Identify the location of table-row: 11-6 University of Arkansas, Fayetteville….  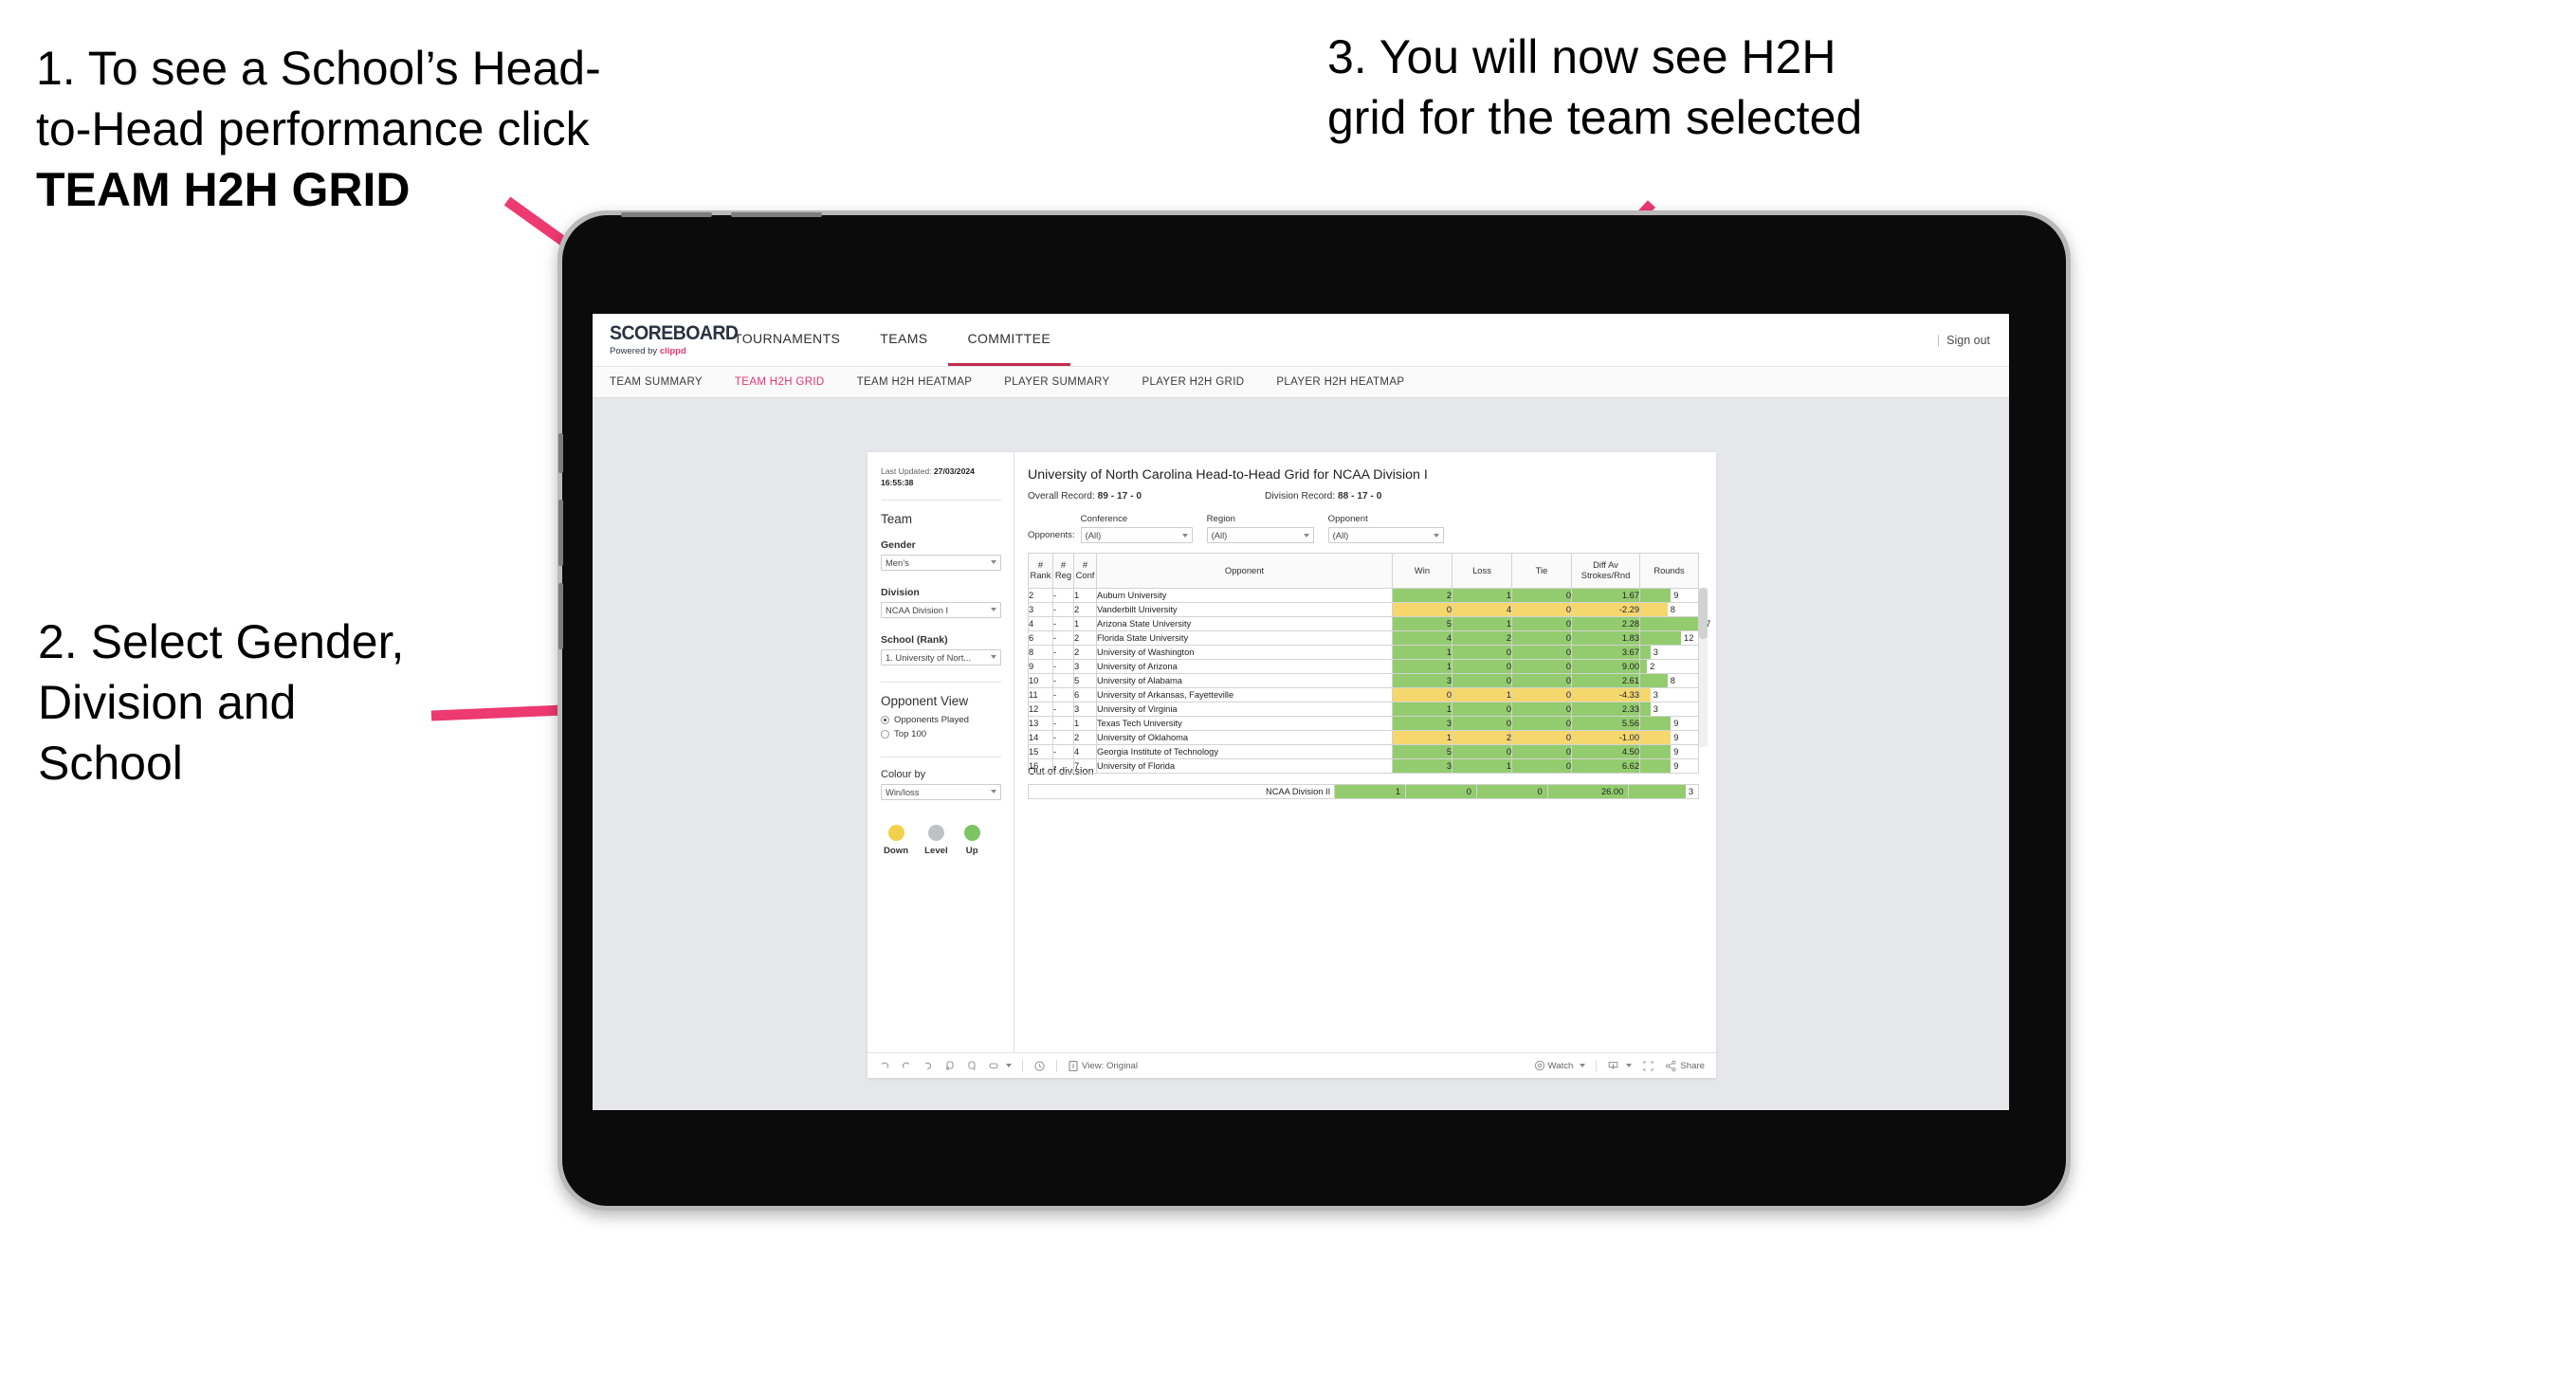
(1363, 694).